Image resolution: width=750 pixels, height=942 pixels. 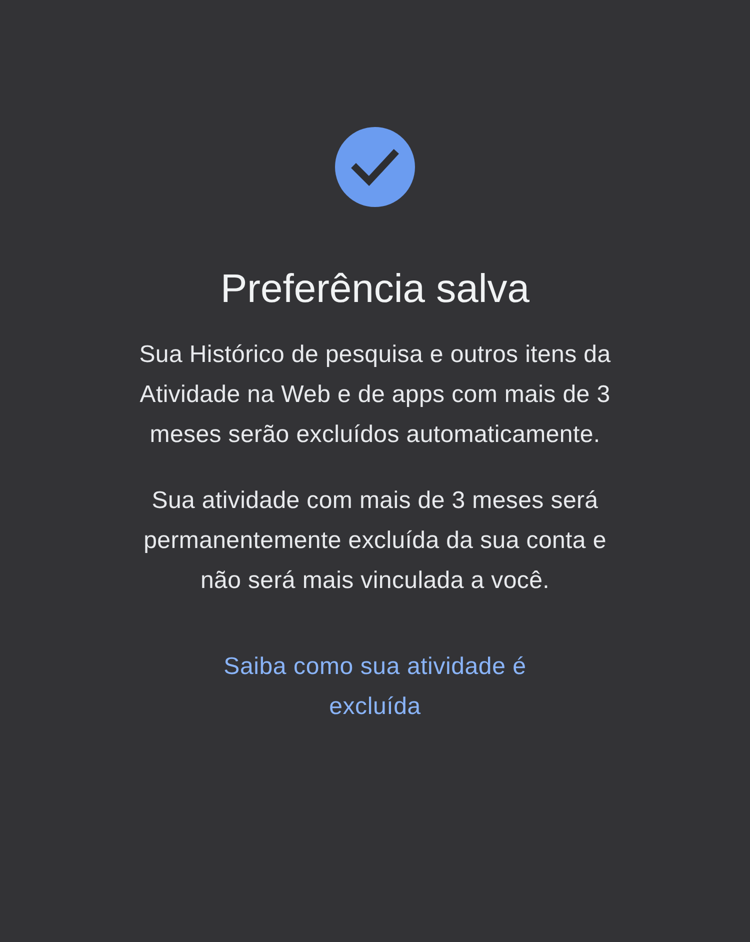 I want to click on dialog-title: Preferência salva, so click(x=375, y=289).